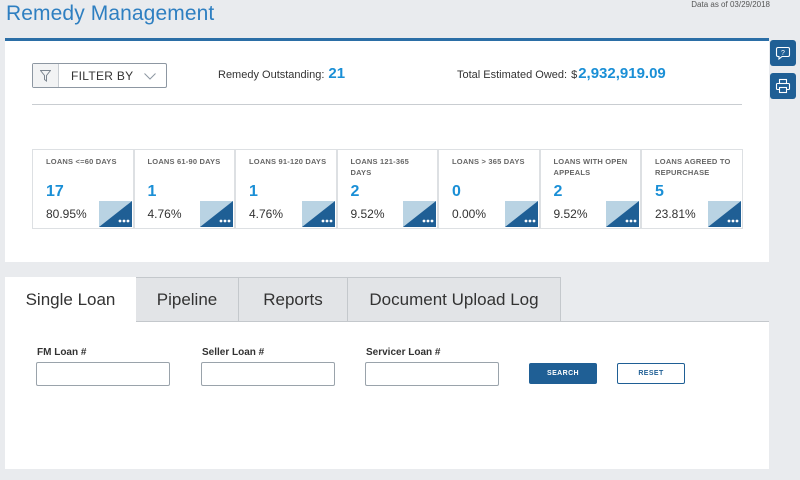 The image size is (800, 480). I want to click on card-loans-121-365-days: LOANS 121-365 DAYS 2 9.52%, so click(387, 189).